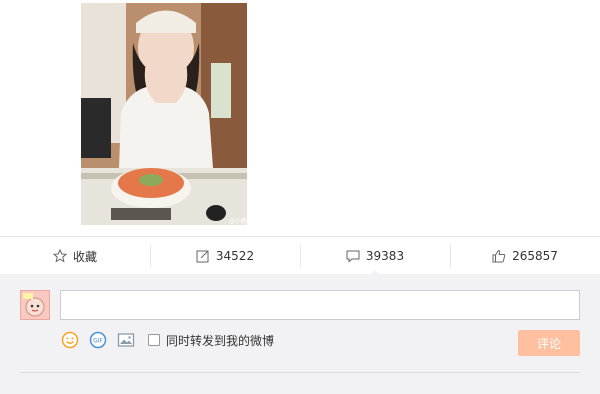 This screenshot has height=394, width=600. I want to click on divider, so click(300, 372).